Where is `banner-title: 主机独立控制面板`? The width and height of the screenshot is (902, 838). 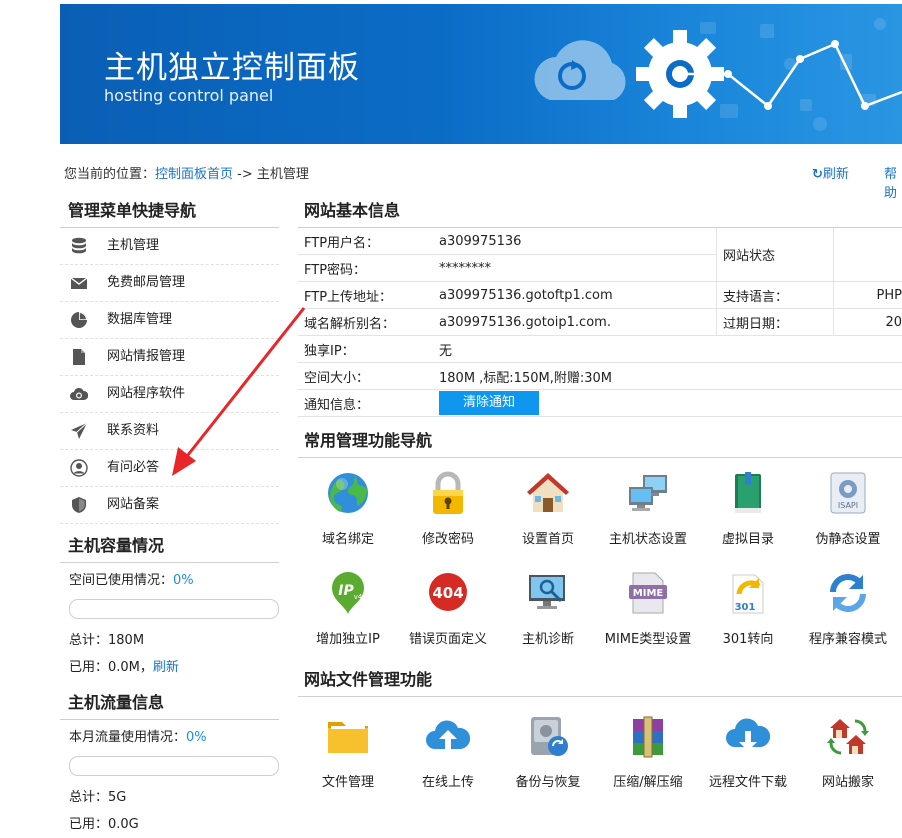 banner-title: 主机独立控制面板 is located at coordinates (232, 64).